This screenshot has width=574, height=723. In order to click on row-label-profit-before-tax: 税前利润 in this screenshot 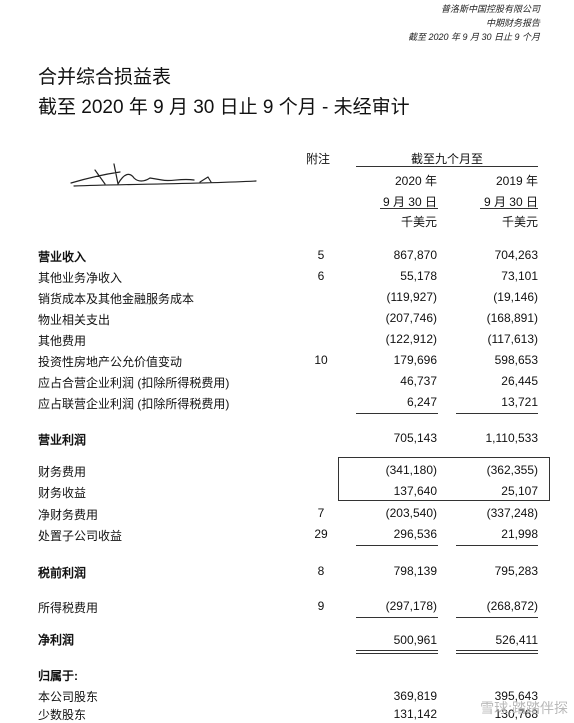, I will do `click(62, 573)`.